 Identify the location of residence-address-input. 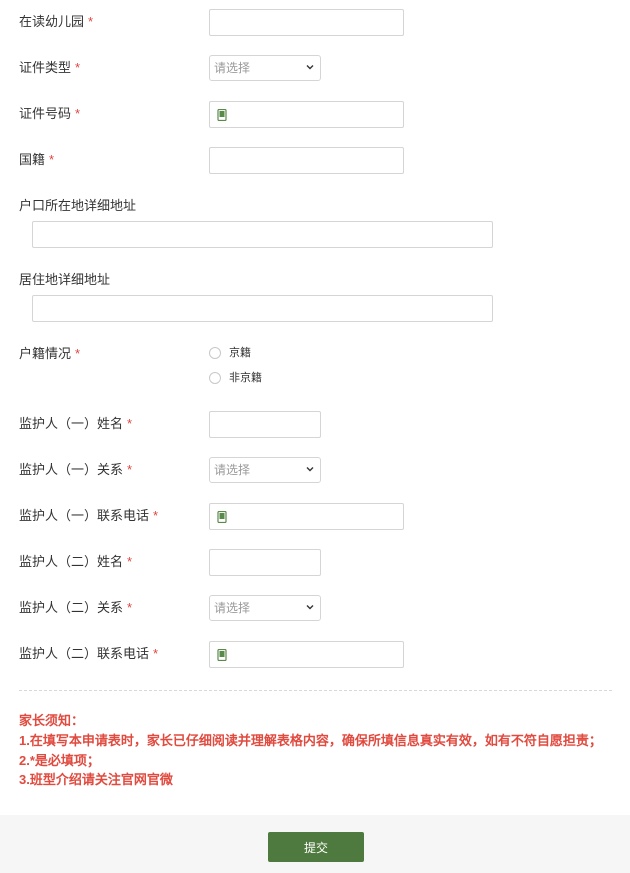
(262, 308).